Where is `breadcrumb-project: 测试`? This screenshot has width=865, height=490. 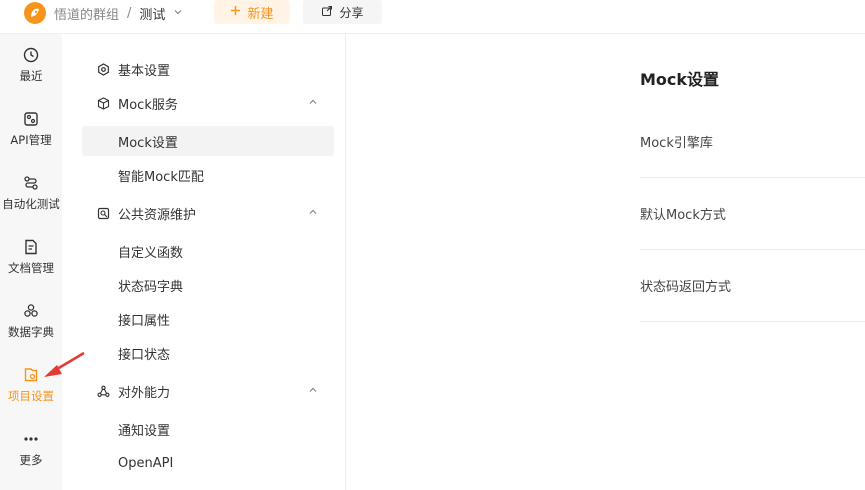 breadcrumb-project: 测试 is located at coordinates (152, 13).